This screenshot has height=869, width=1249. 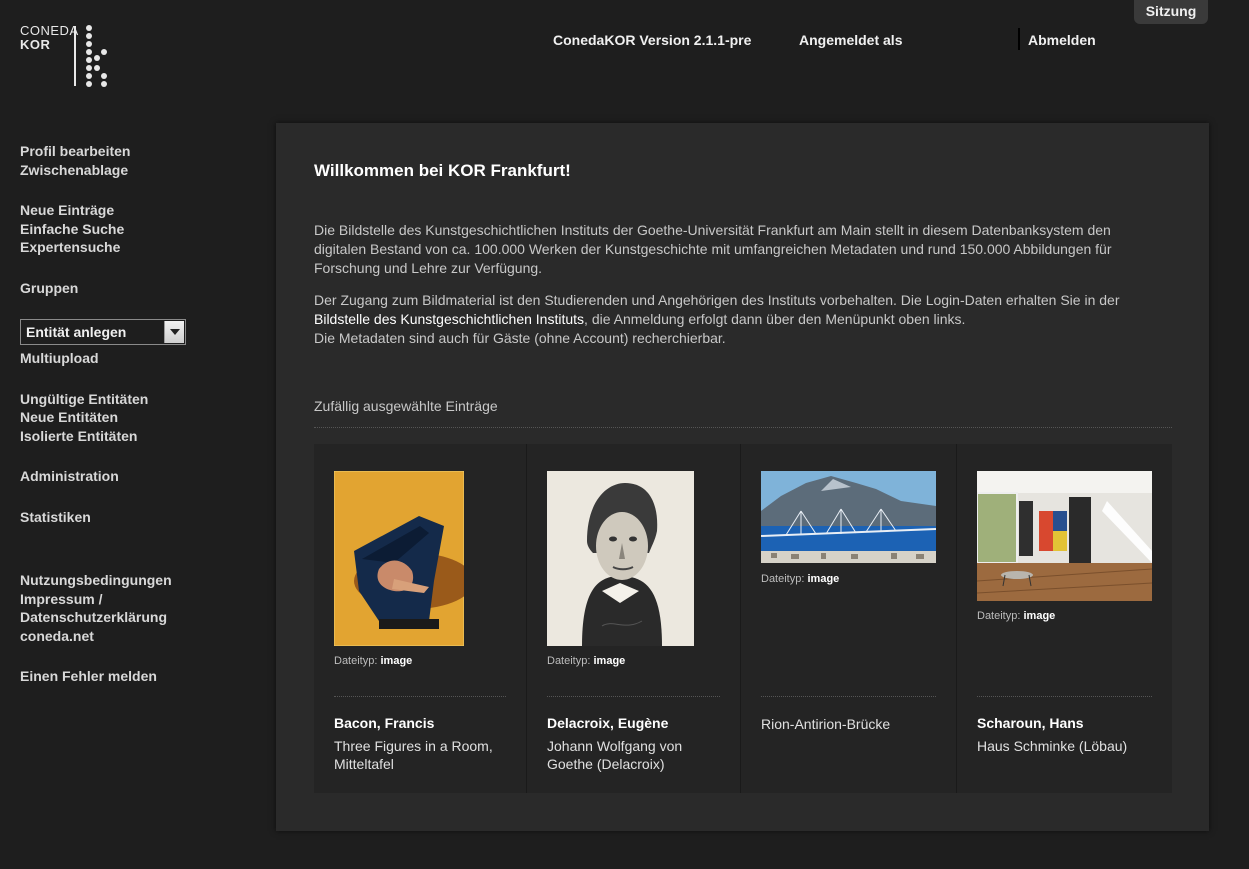 What do you see at coordinates (120, 358) in the screenshot?
I see `sidebar-item-multiupload: Multiupload` at bounding box center [120, 358].